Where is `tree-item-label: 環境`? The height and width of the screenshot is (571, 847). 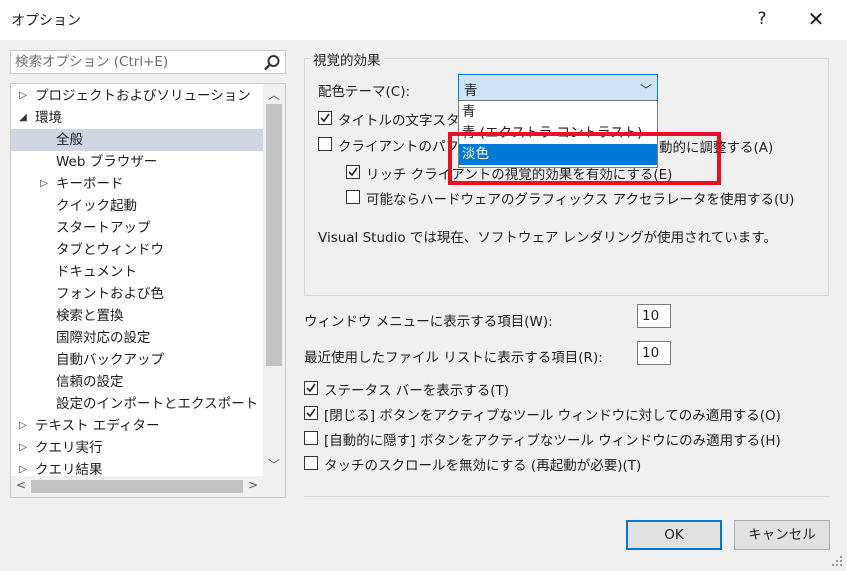 tree-item-label: 環境 is located at coordinates (48, 118).